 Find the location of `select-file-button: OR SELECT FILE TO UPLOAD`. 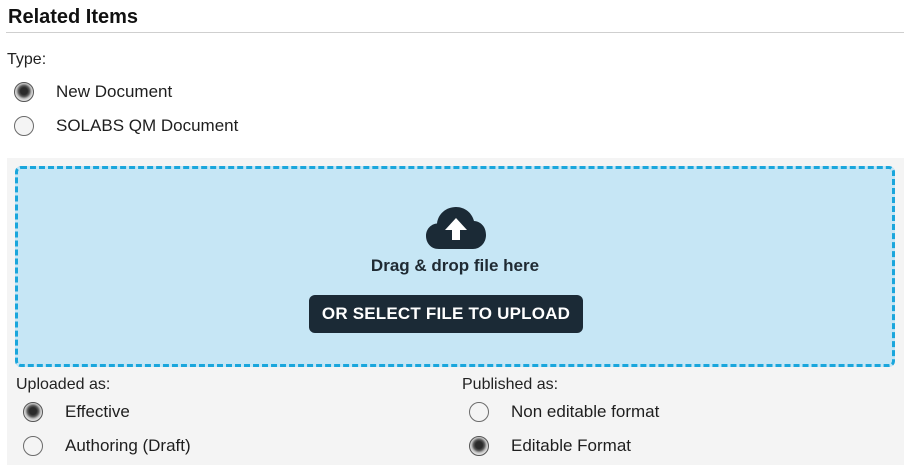

select-file-button: OR SELECT FILE TO UPLOAD is located at coordinates (446, 314).